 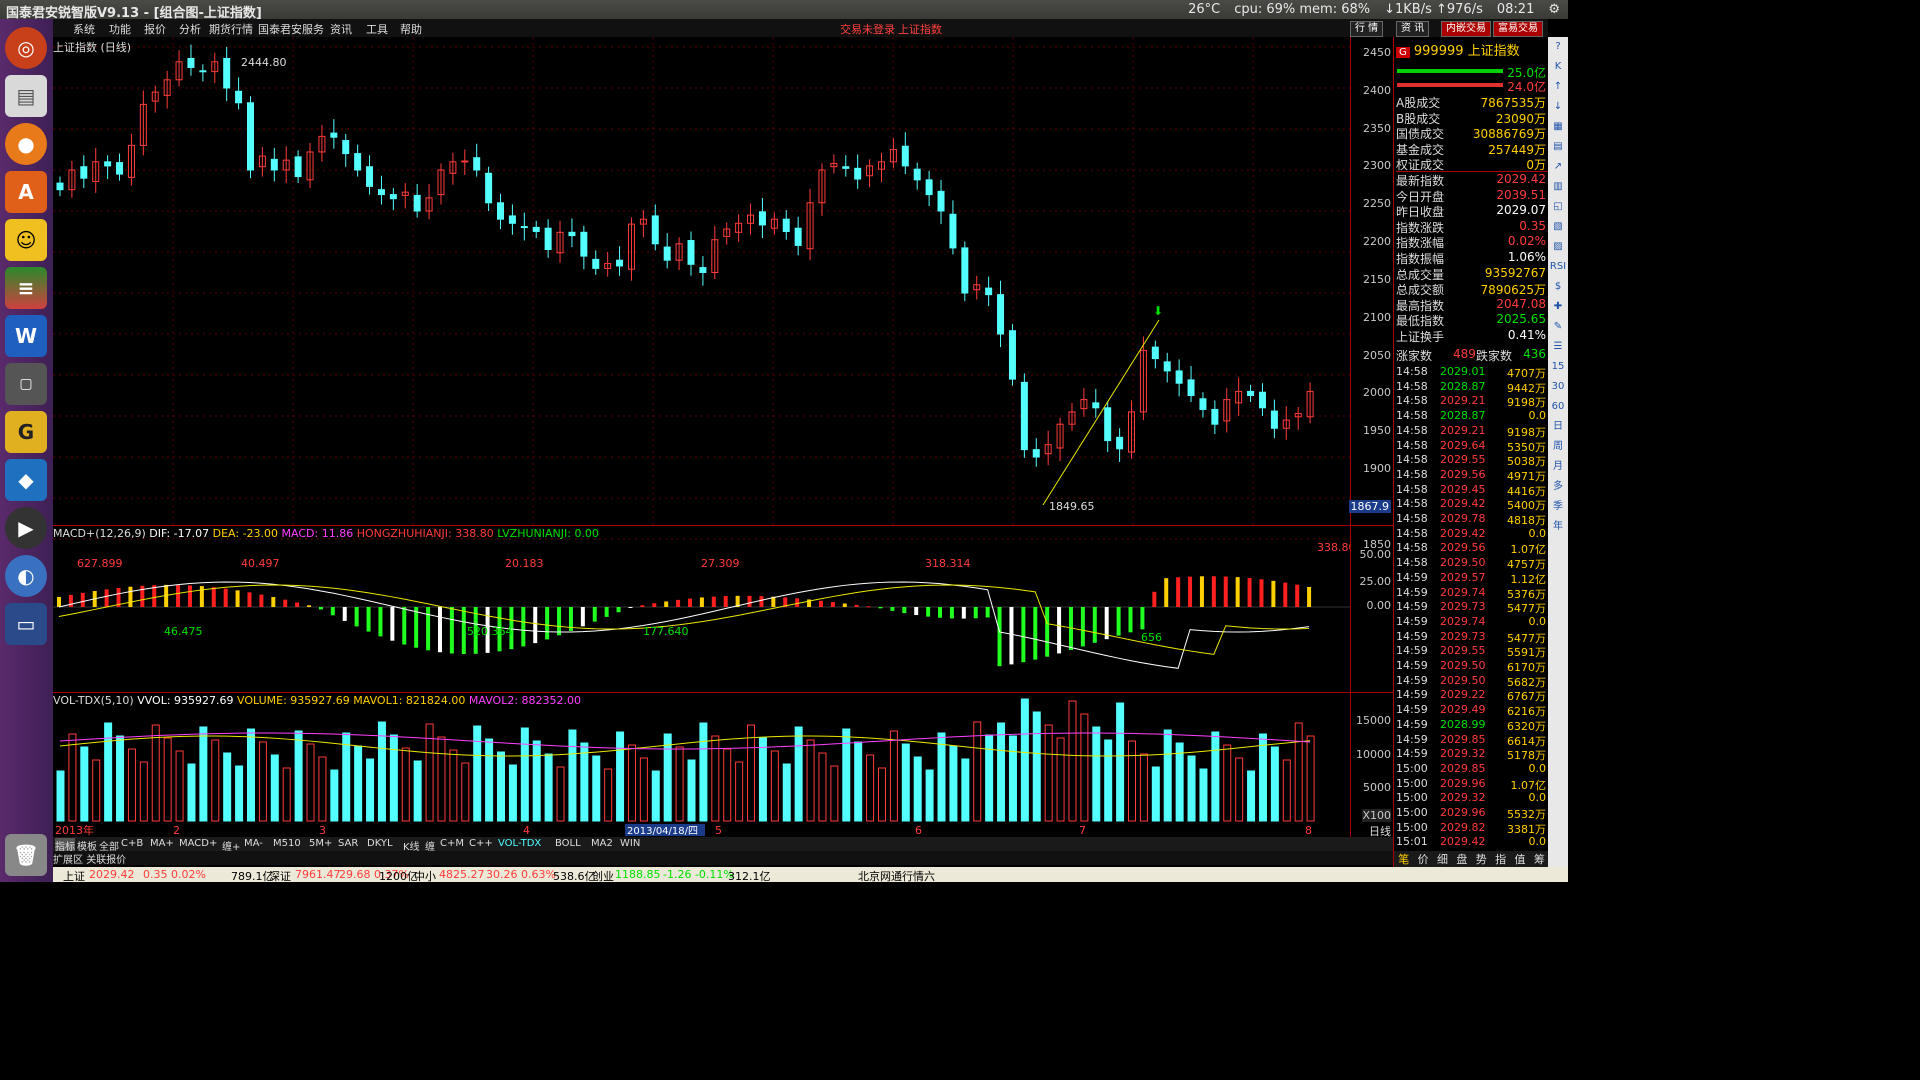 What do you see at coordinates (1558, 47) in the screenshot?
I see `toolbar-tool: ?` at bounding box center [1558, 47].